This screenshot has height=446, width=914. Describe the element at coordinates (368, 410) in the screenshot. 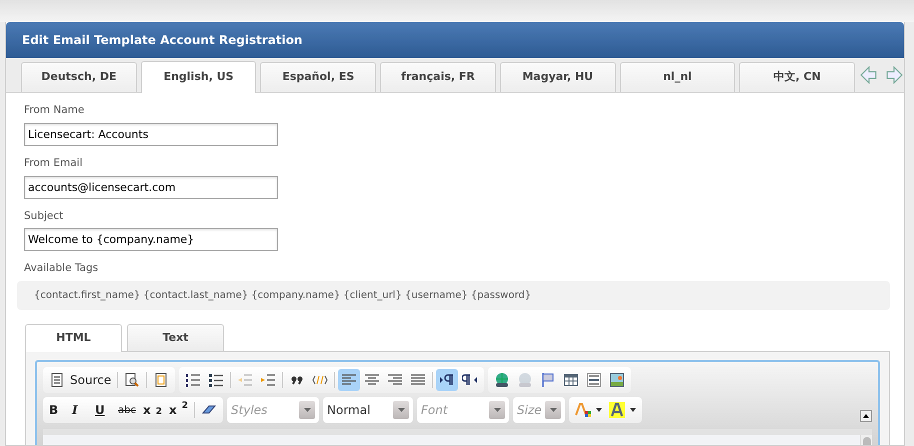

I see `dropdown: Normal` at that location.